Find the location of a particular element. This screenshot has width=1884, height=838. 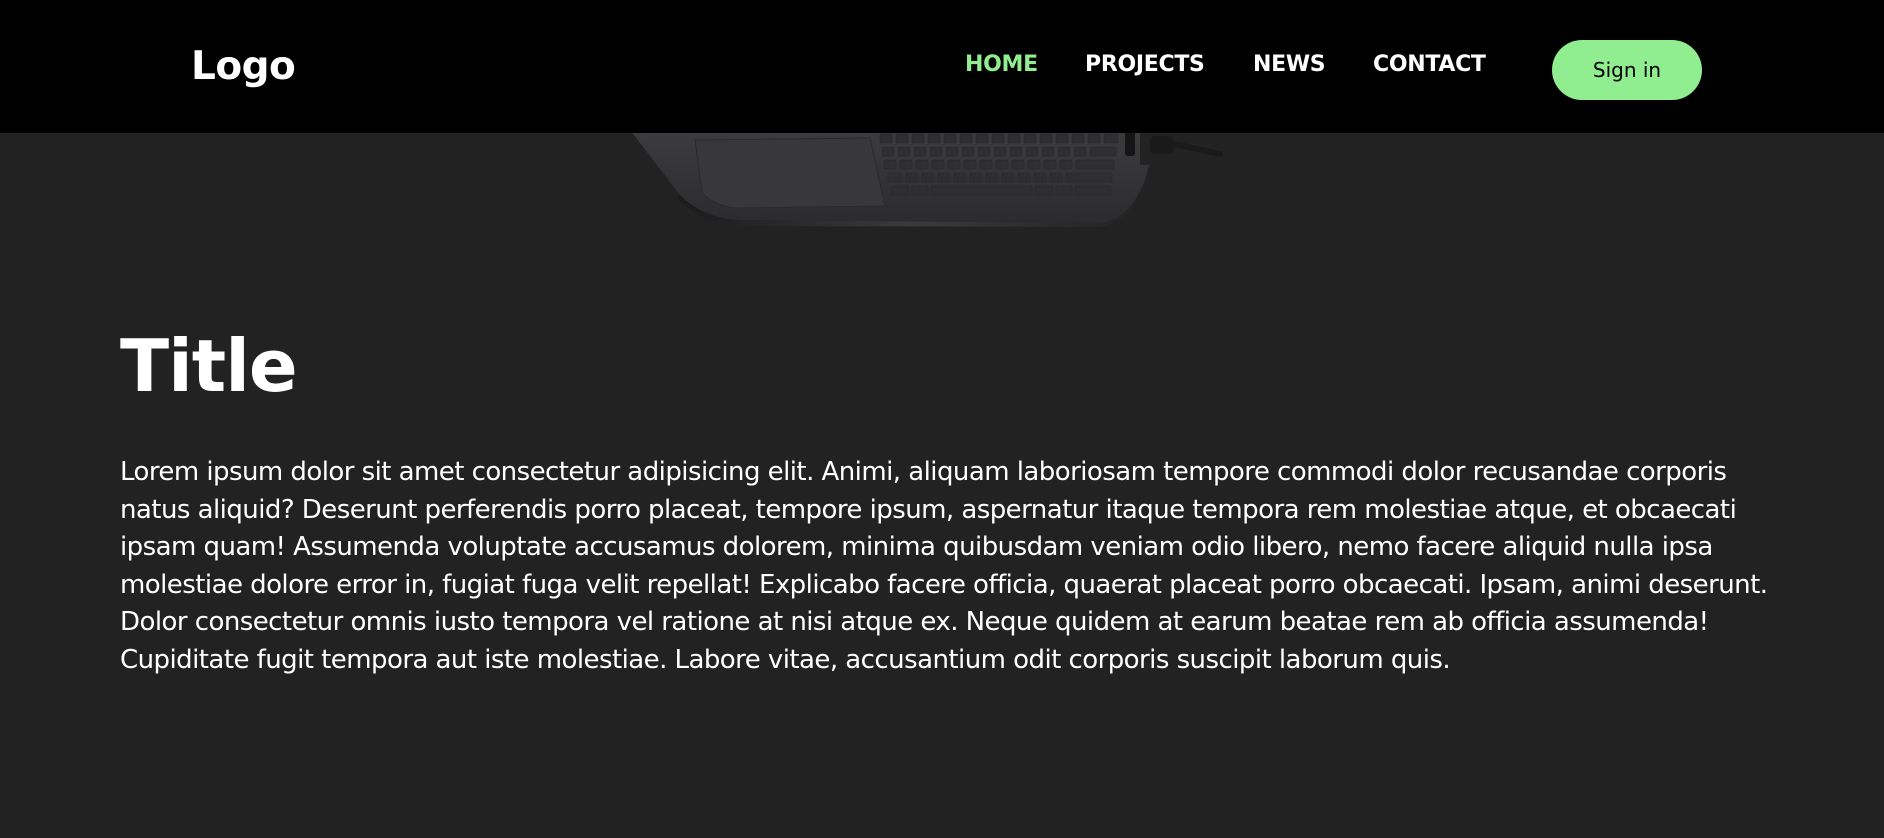

logo: Logo is located at coordinates (243, 67).